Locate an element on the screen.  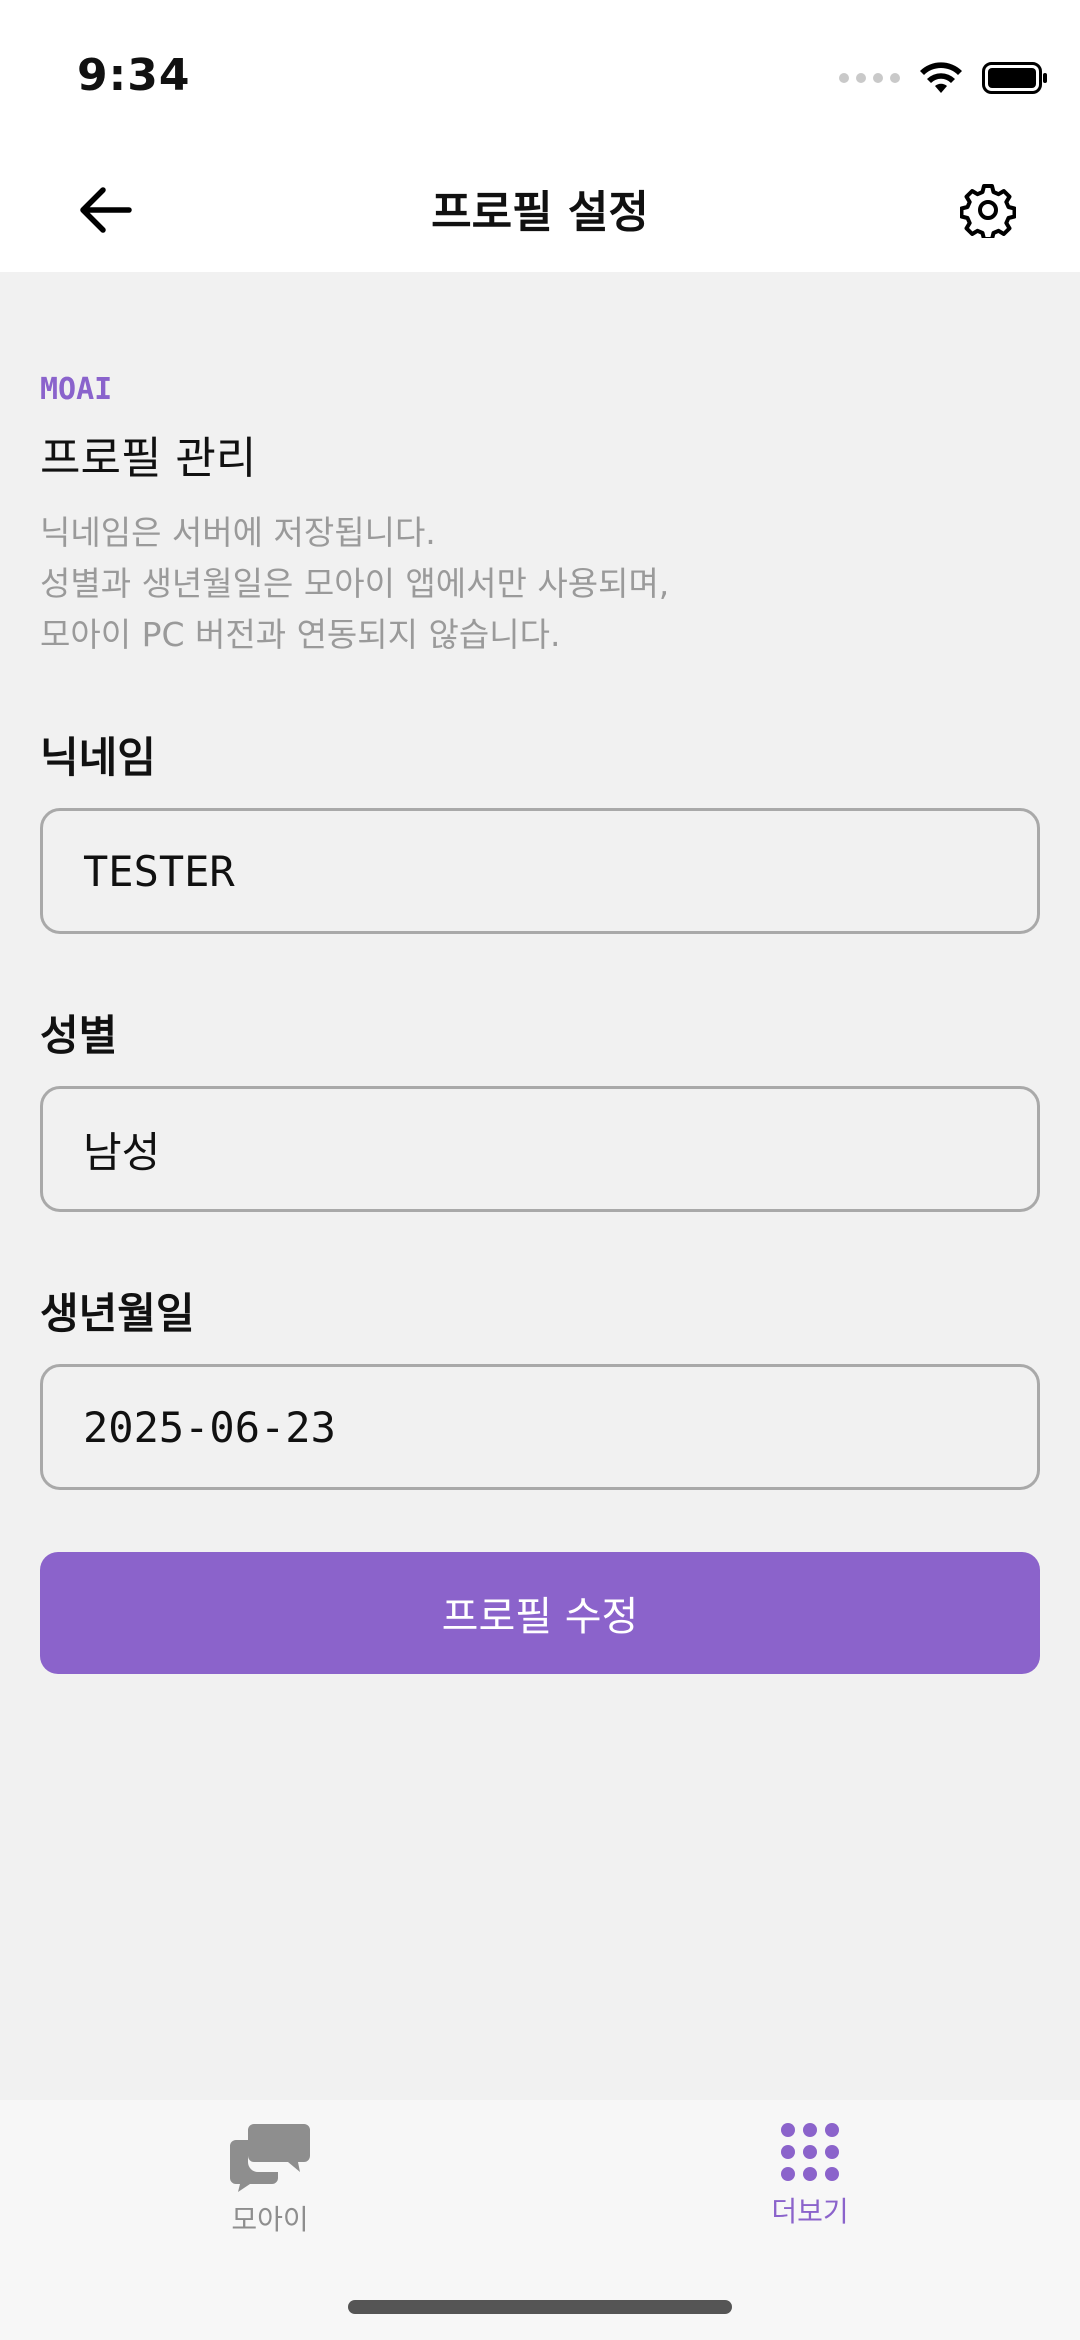
gender-value: 남성 is located at coordinates (122, 1152).